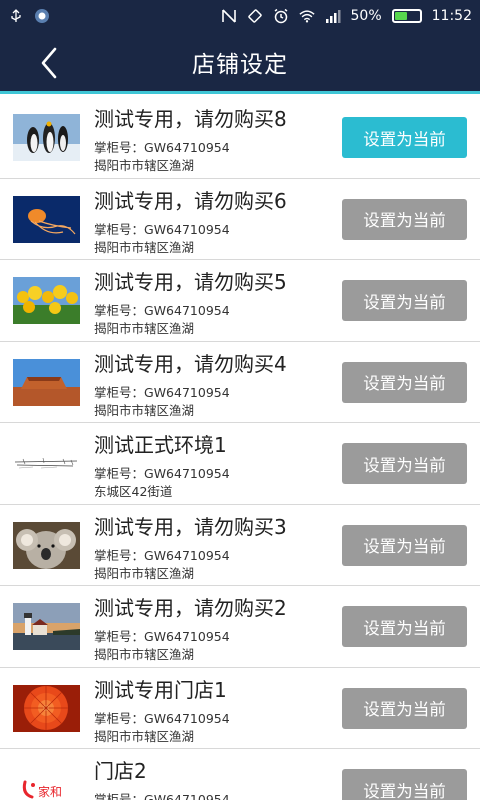  What do you see at coordinates (190, 119) in the screenshot?
I see `store-name: 测试专用，请勿购买8` at bounding box center [190, 119].